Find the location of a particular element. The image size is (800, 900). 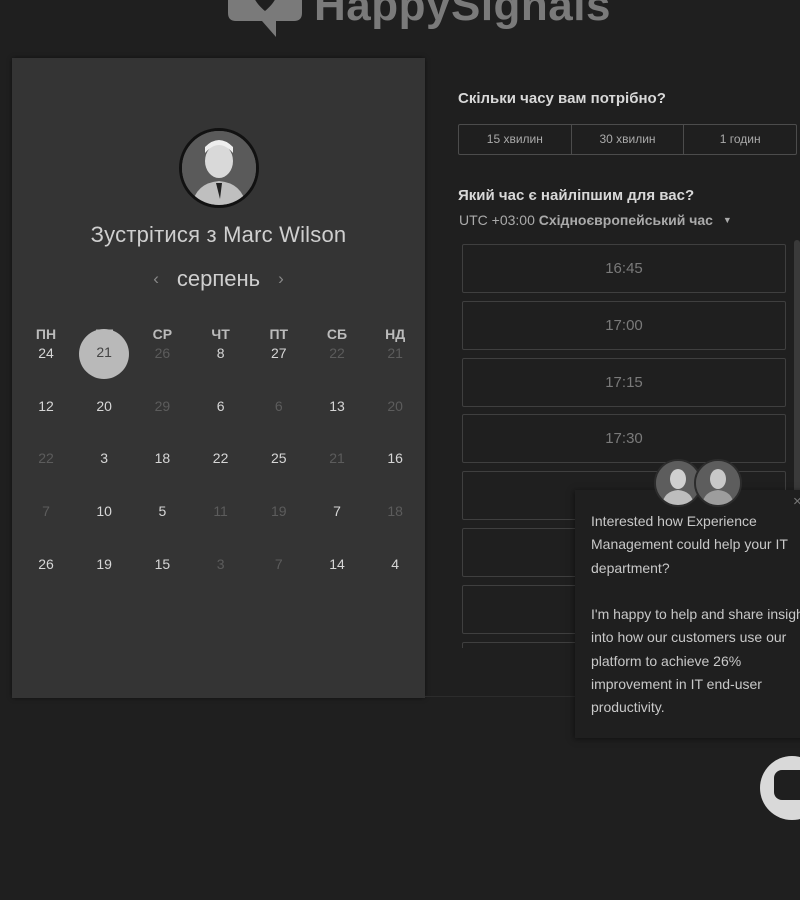

meeting-title: Зустрітися з Marc Wilson is located at coordinates (218, 234).